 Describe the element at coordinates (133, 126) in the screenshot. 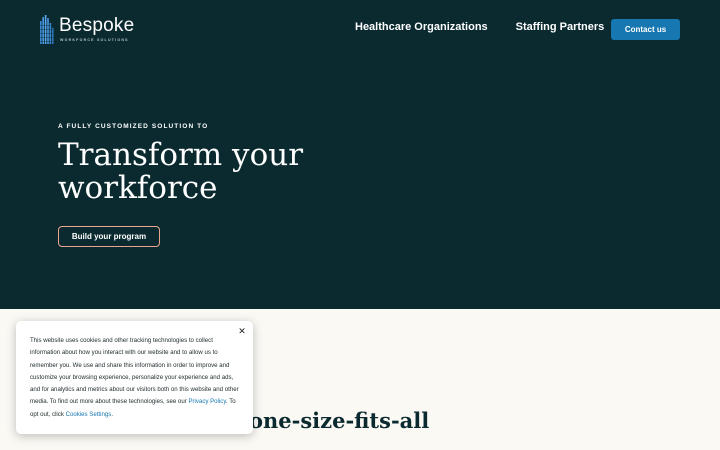

I see `hero-eyebrow: A FULLY CUSTOMIZED SOLUTION TO` at that location.